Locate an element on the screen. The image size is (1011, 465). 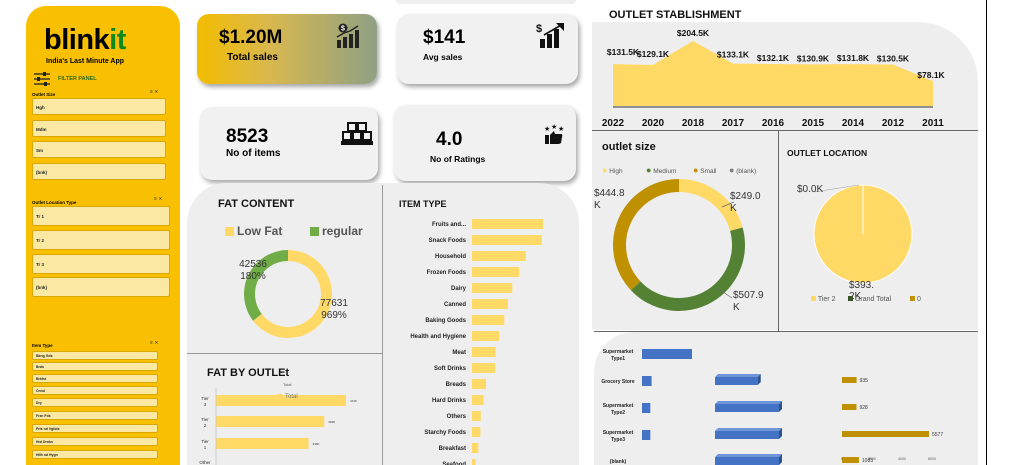
data-label: $444.8 K is located at coordinates (609, 199).